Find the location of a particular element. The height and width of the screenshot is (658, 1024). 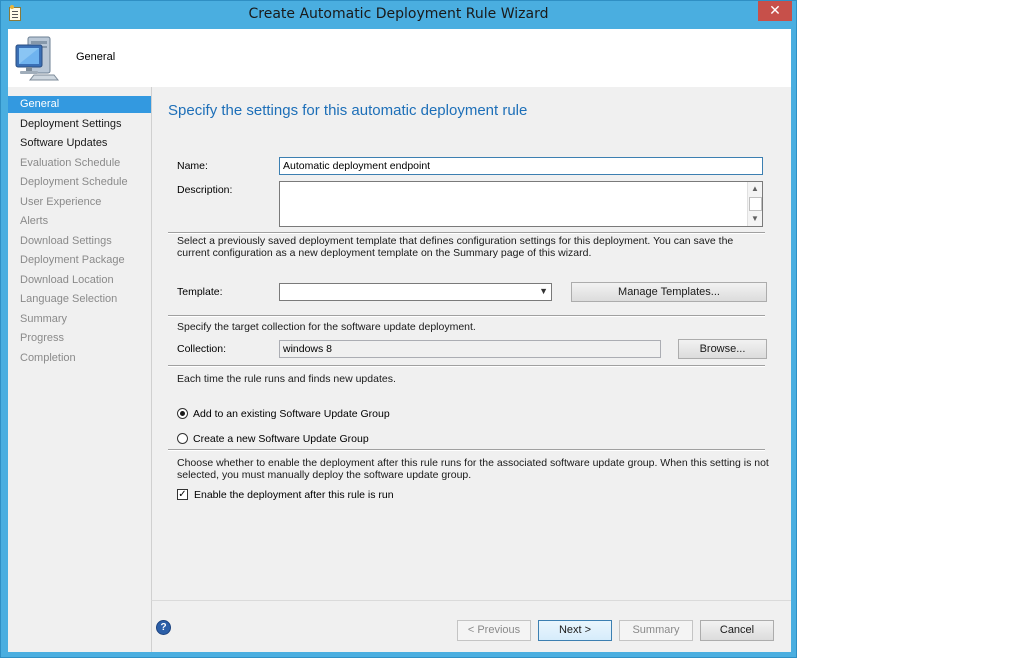

scroll-up-icon: ▲ is located at coordinates (755, 189).